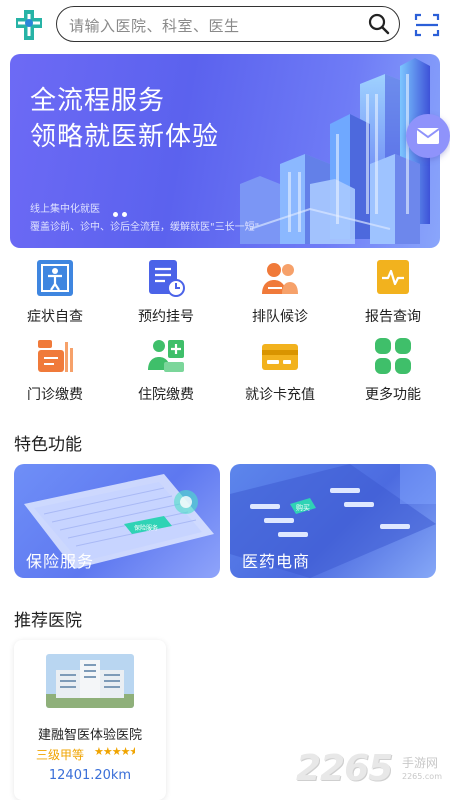  What do you see at coordinates (48, 621) in the screenshot?
I see `recommended-section-title: 推荐医院` at bounding box center [48, 621].